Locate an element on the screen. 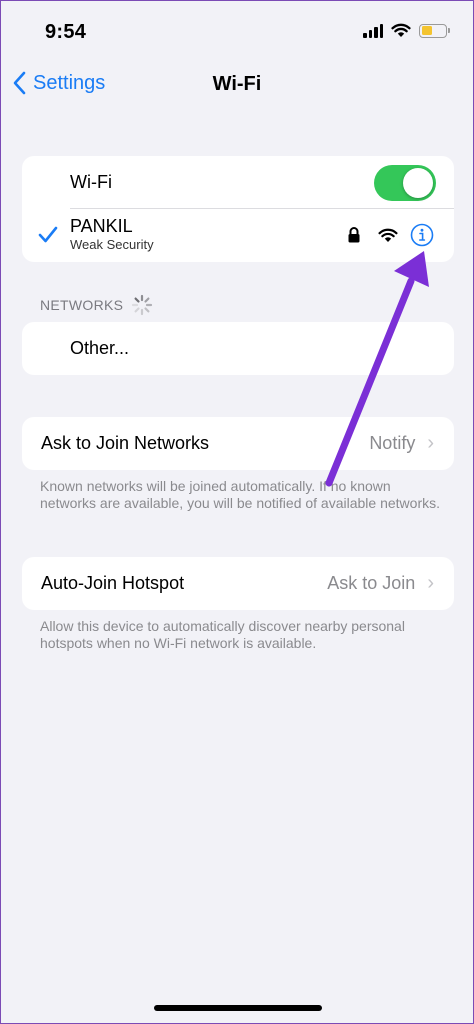 The width and height of the screenshot is (474, 1024). status-bar: 9:54 is located at coordinates (237, 31).